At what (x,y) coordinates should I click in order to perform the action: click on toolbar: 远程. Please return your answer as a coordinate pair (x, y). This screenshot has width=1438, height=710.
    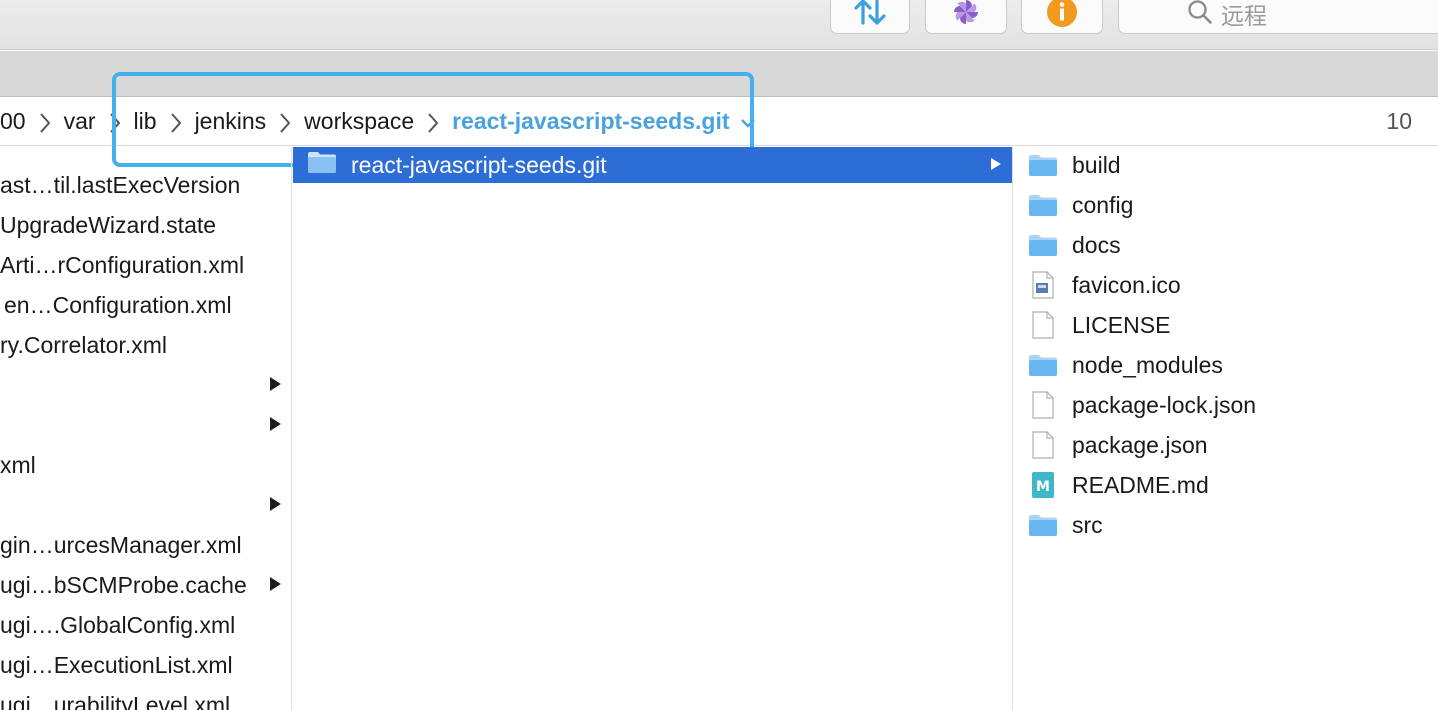
    Looking at the image, I should click on (719, 25).